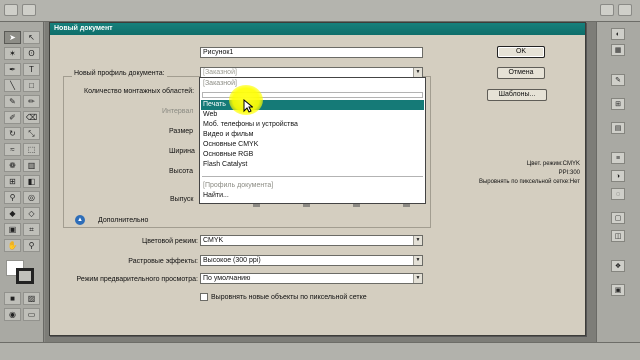 The width and height of the screenshot is (640, 360). What do you see at coordinates (569, 173) in the screenshot?
I see `info-ppi: PPI:300` at bounding box center [569, 173].